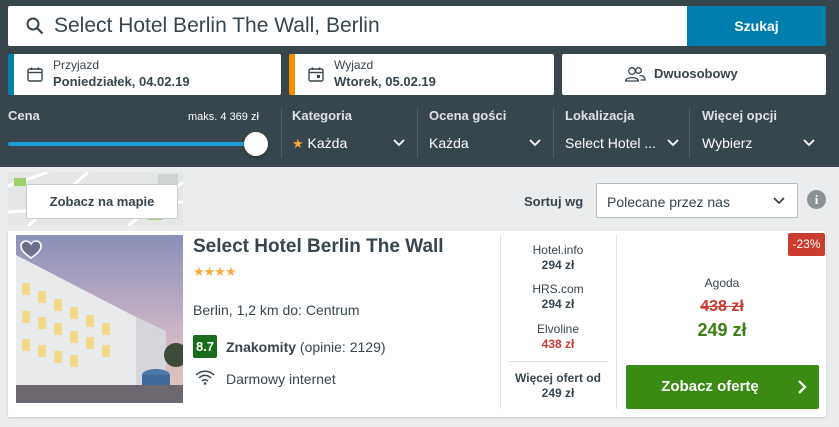 This screenshot has height=427, width=839. Describe the element at coordinates (76, 65) in the screenshot. I see `checkin-label: Przyjazd` at that location.